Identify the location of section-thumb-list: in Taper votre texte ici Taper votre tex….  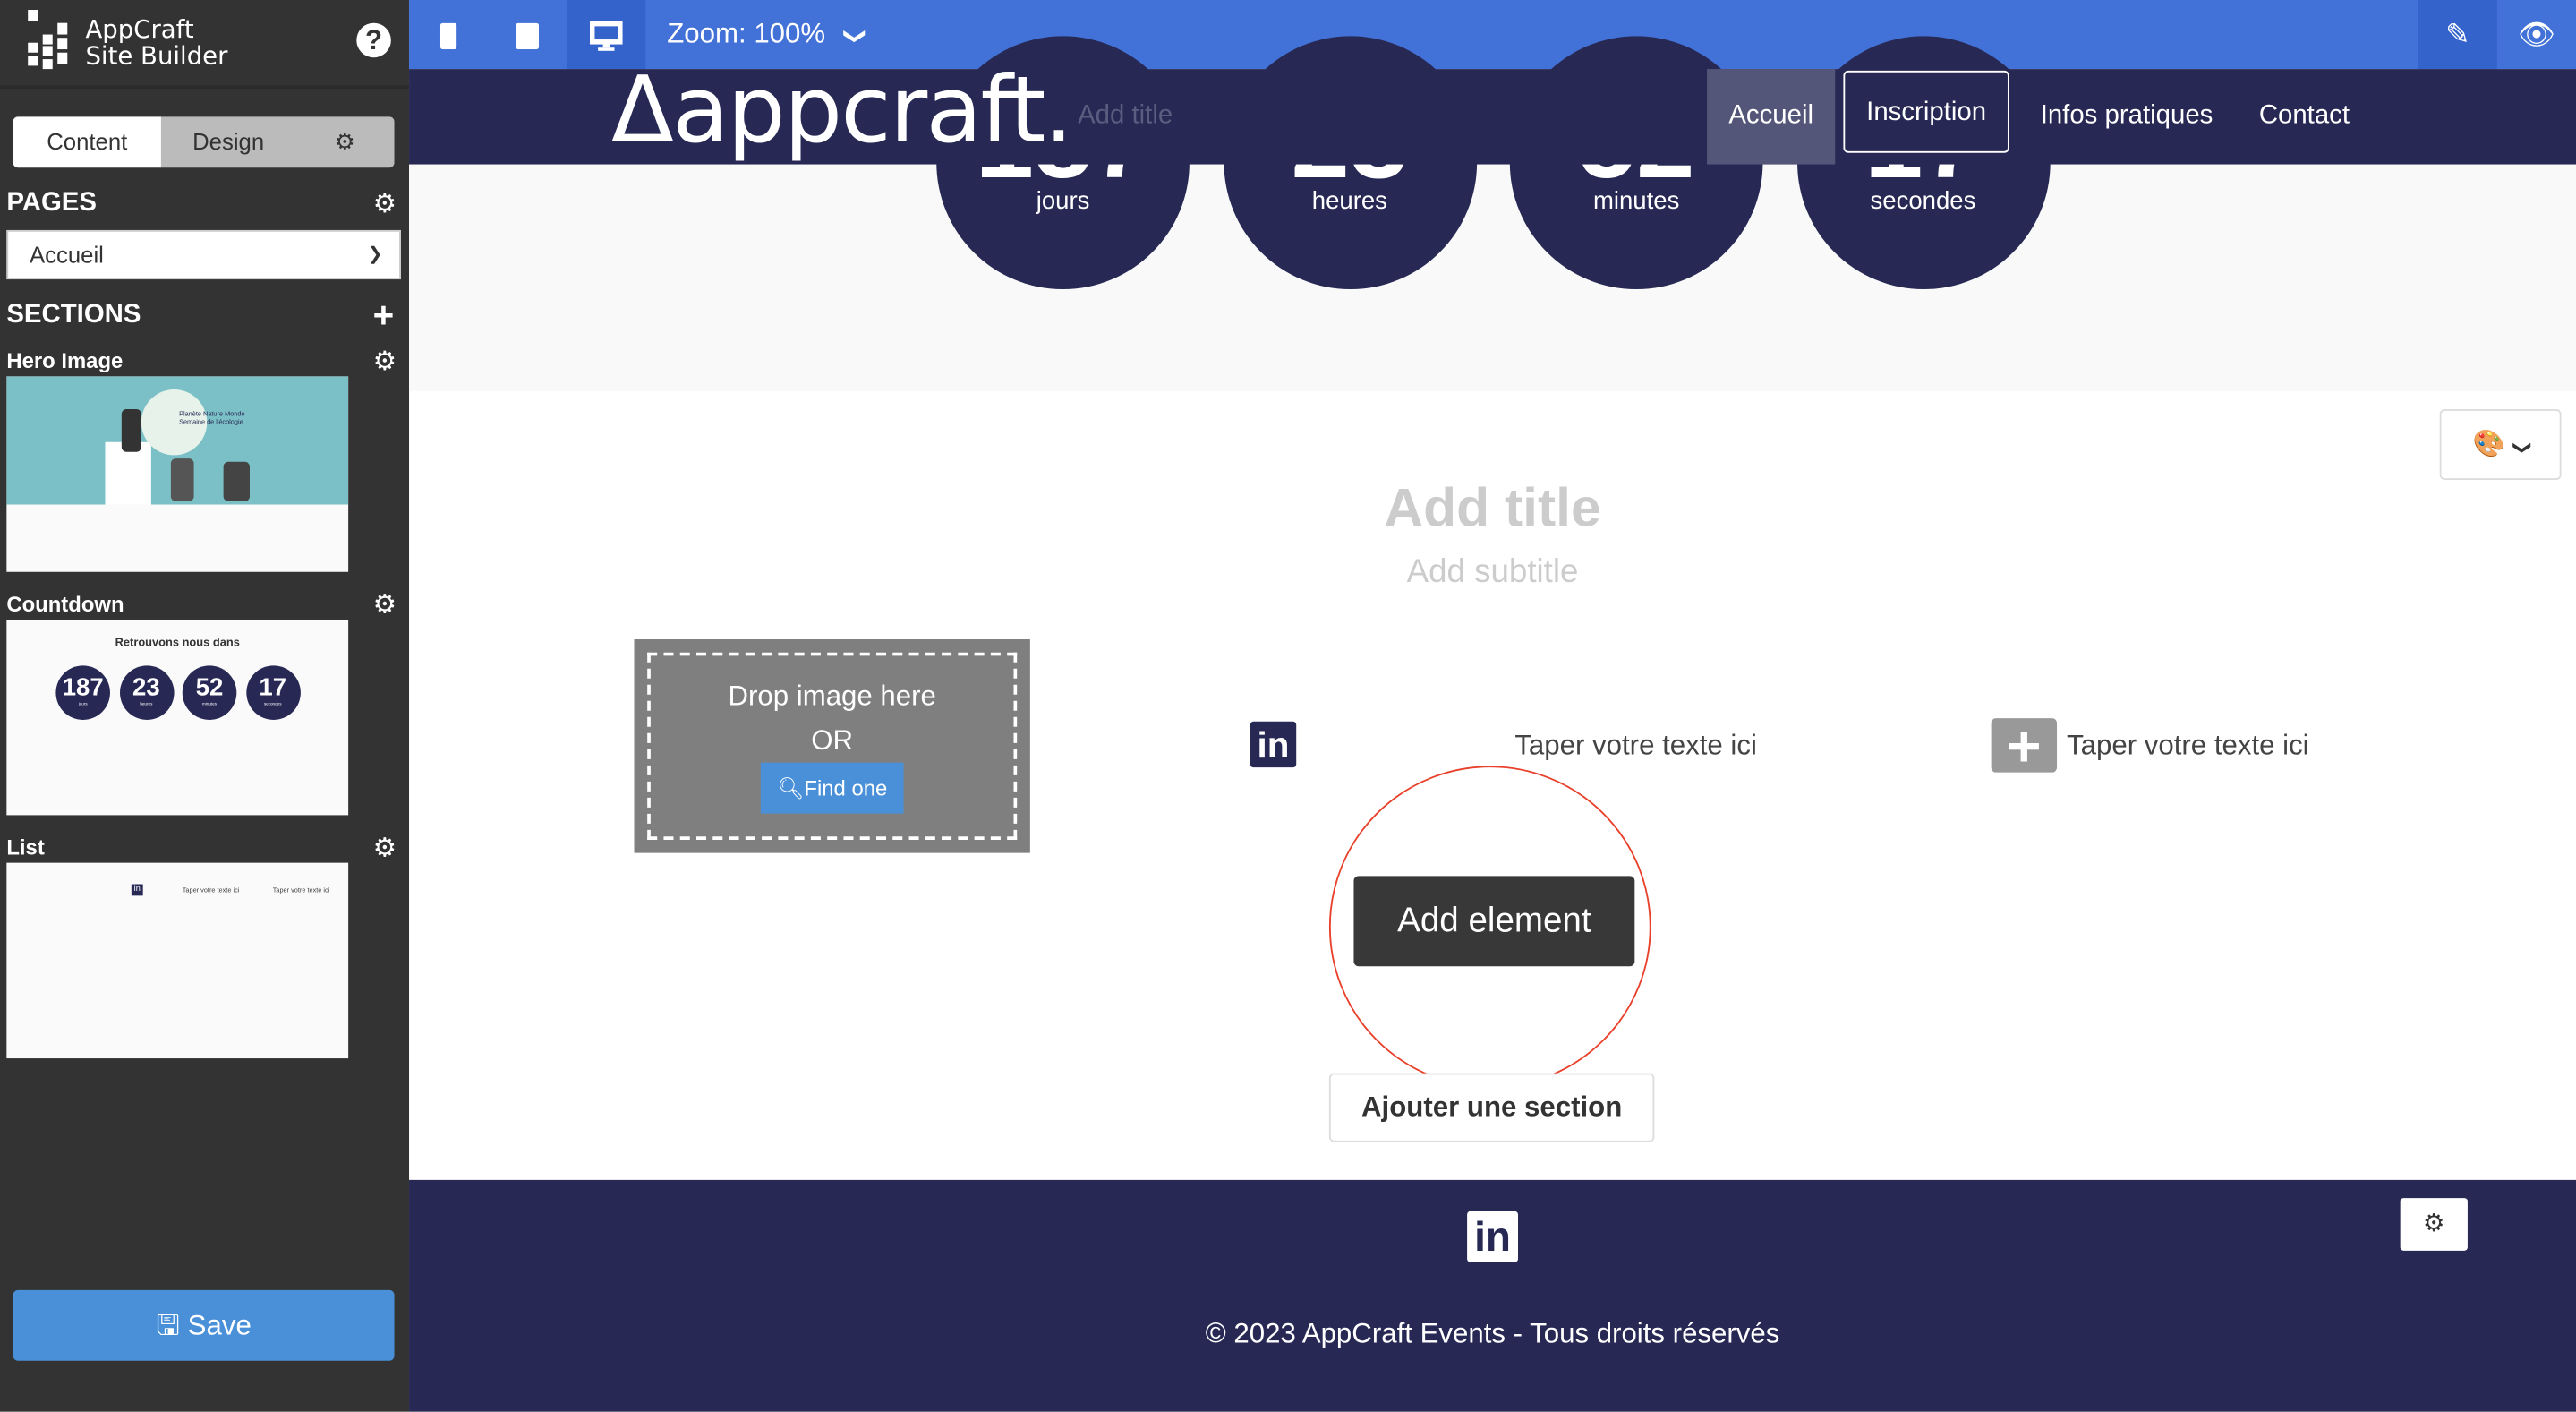
(177, 960).